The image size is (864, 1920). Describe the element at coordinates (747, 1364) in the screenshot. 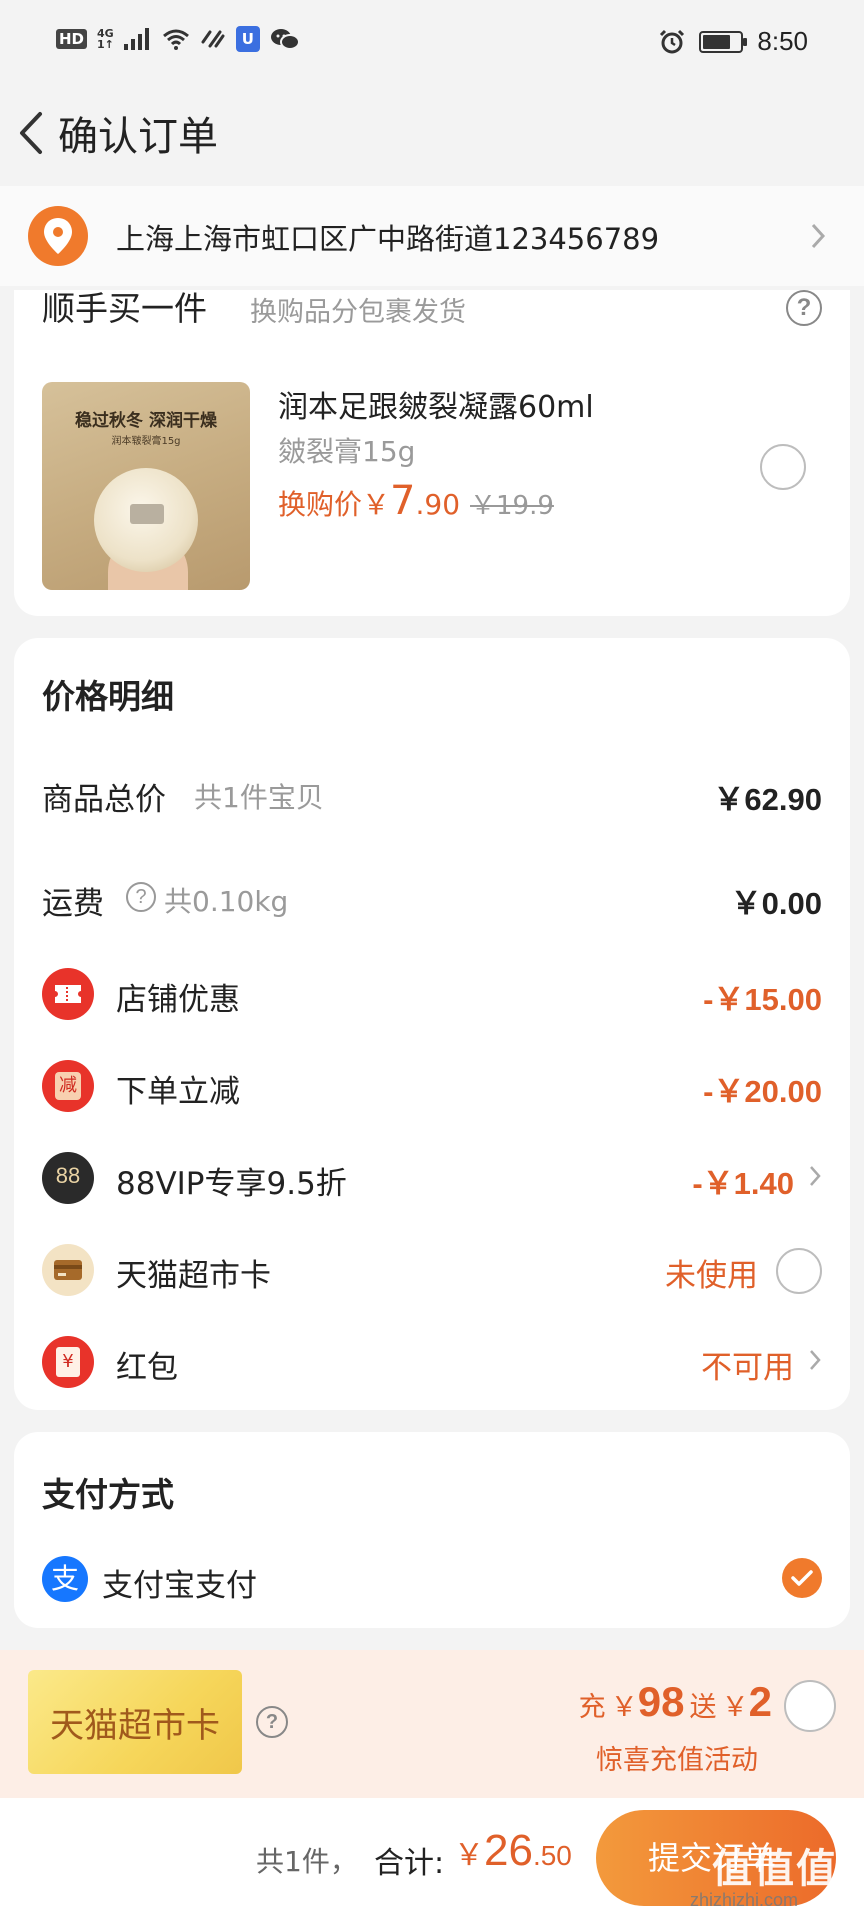

I see `red-packet-status: 不可用` at that location.